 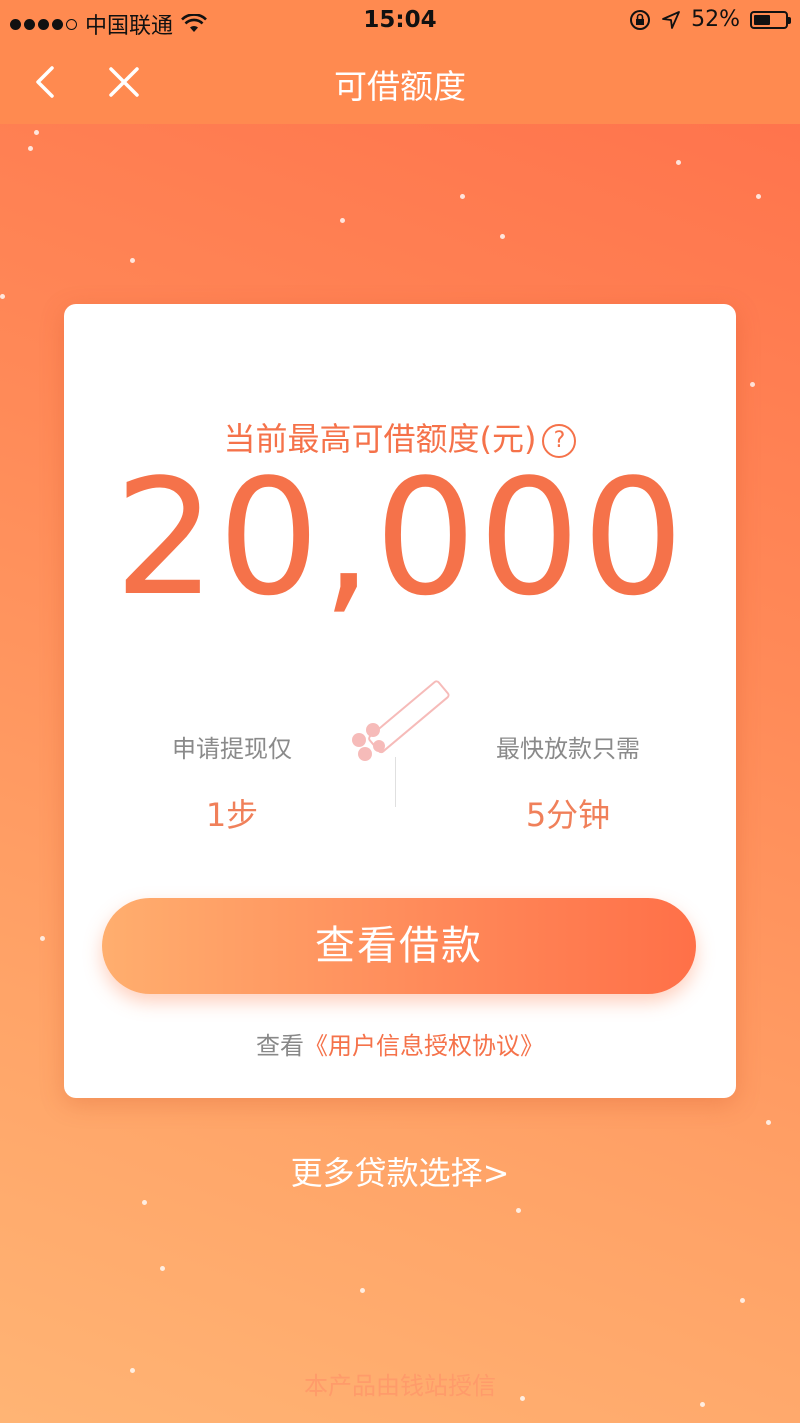 I want to click on location-arrow-icon, so click(x=671, y=19).